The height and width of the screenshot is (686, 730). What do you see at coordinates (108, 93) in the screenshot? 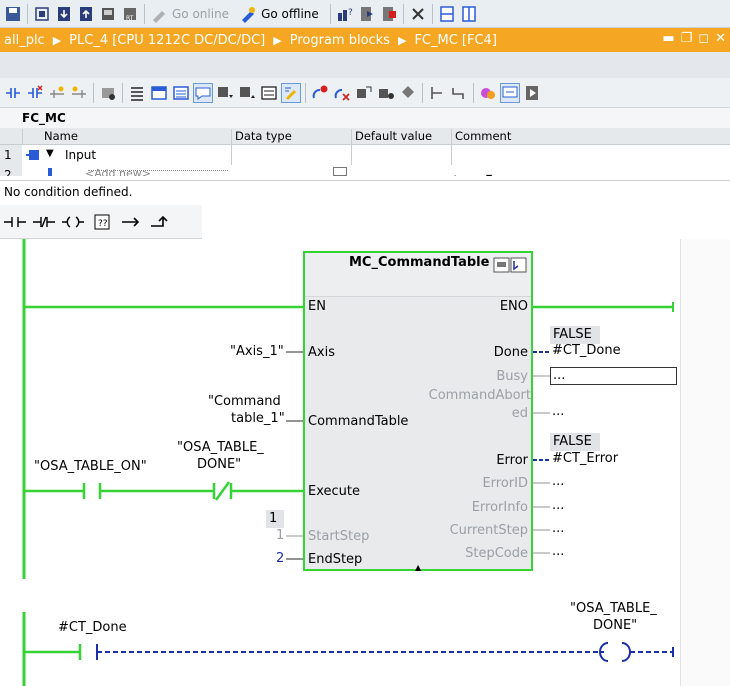
I see `insert-rung-icon` at bounding box center [108, 93].